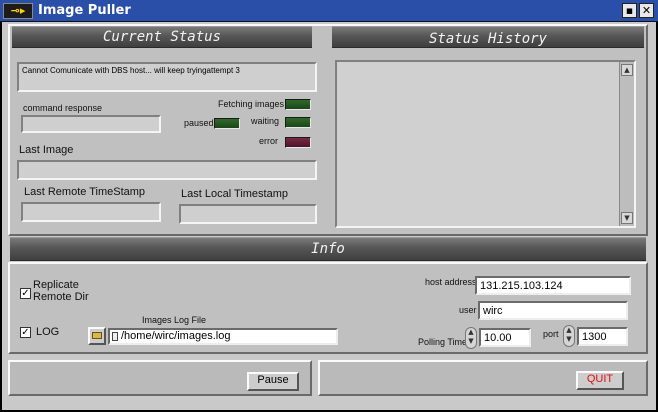 The width and height of the screenshot is (658, 412). What do you see at coordinates (248, 214) in the screenshot?
I see `last-local-timestamp-field` at bounding box center [248, 214].